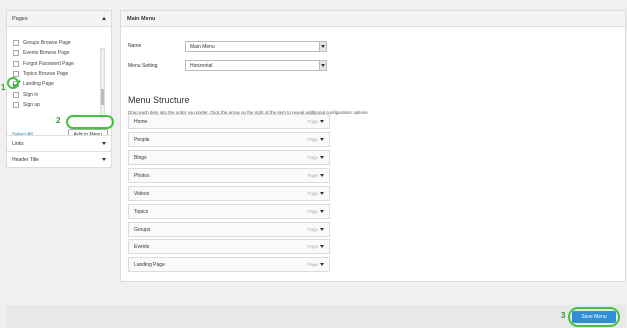 The width and height of the screenshot is (627, 328). What do you see at coordinates (59, 105) in the screenshot?
I see `list-item: Sign up` at bounding box center [59, 105].